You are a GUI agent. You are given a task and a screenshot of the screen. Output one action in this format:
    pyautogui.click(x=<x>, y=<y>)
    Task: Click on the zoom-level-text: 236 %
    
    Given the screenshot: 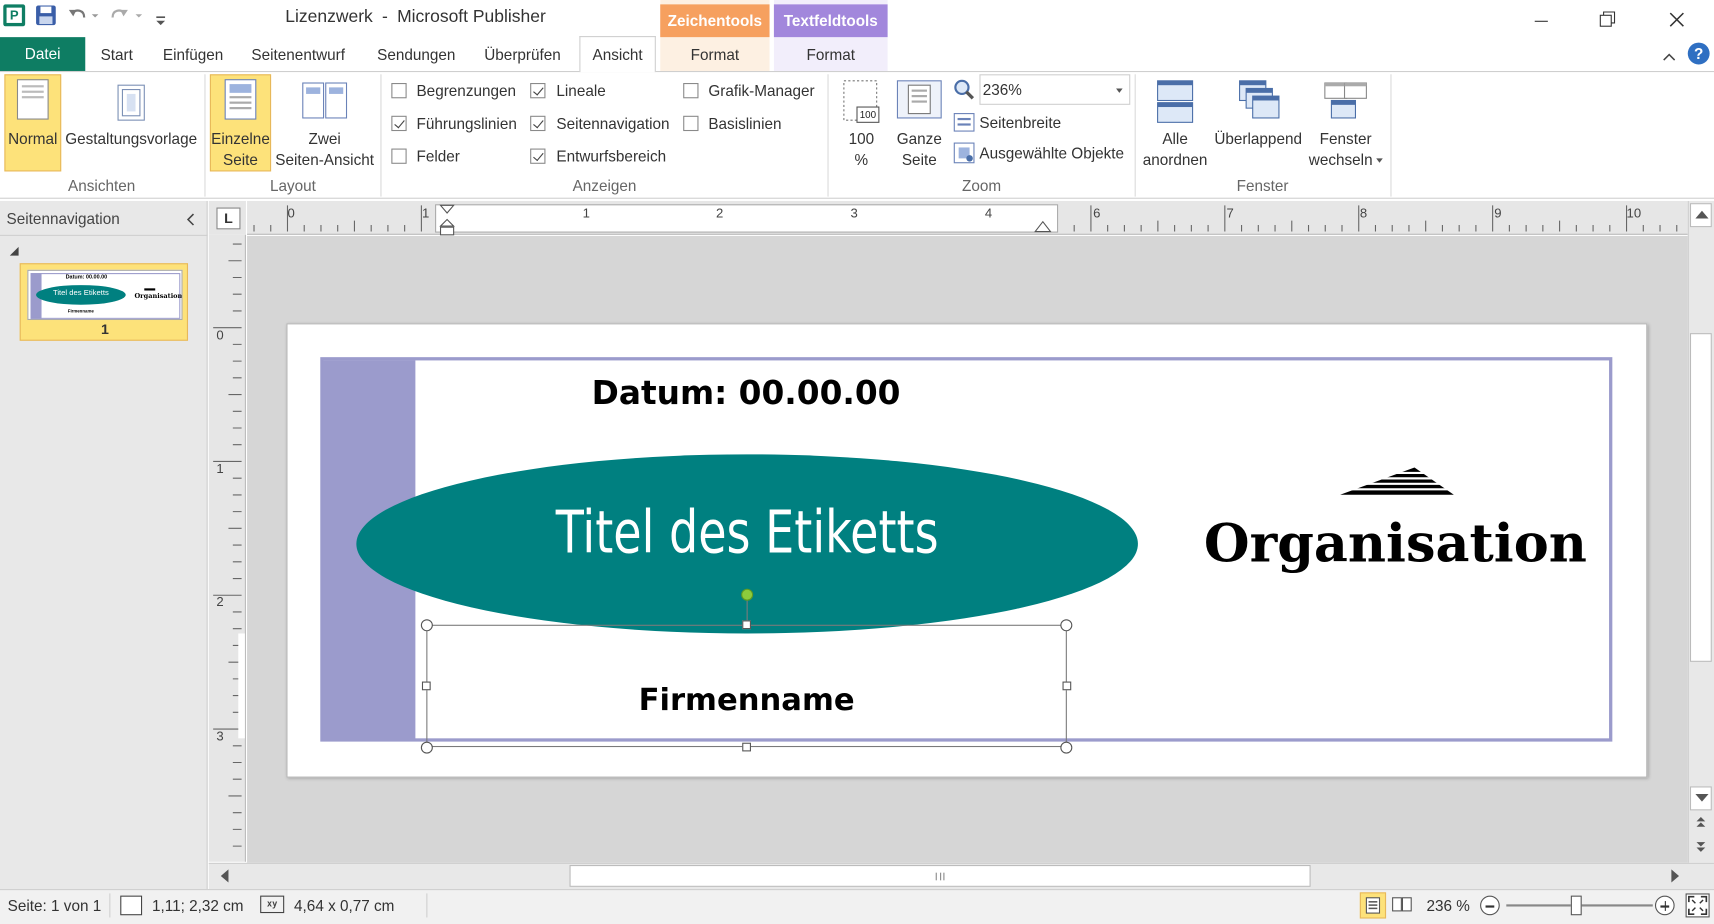 What is the action you would take?
    pyautogui.click(x=1448, y=905)
    